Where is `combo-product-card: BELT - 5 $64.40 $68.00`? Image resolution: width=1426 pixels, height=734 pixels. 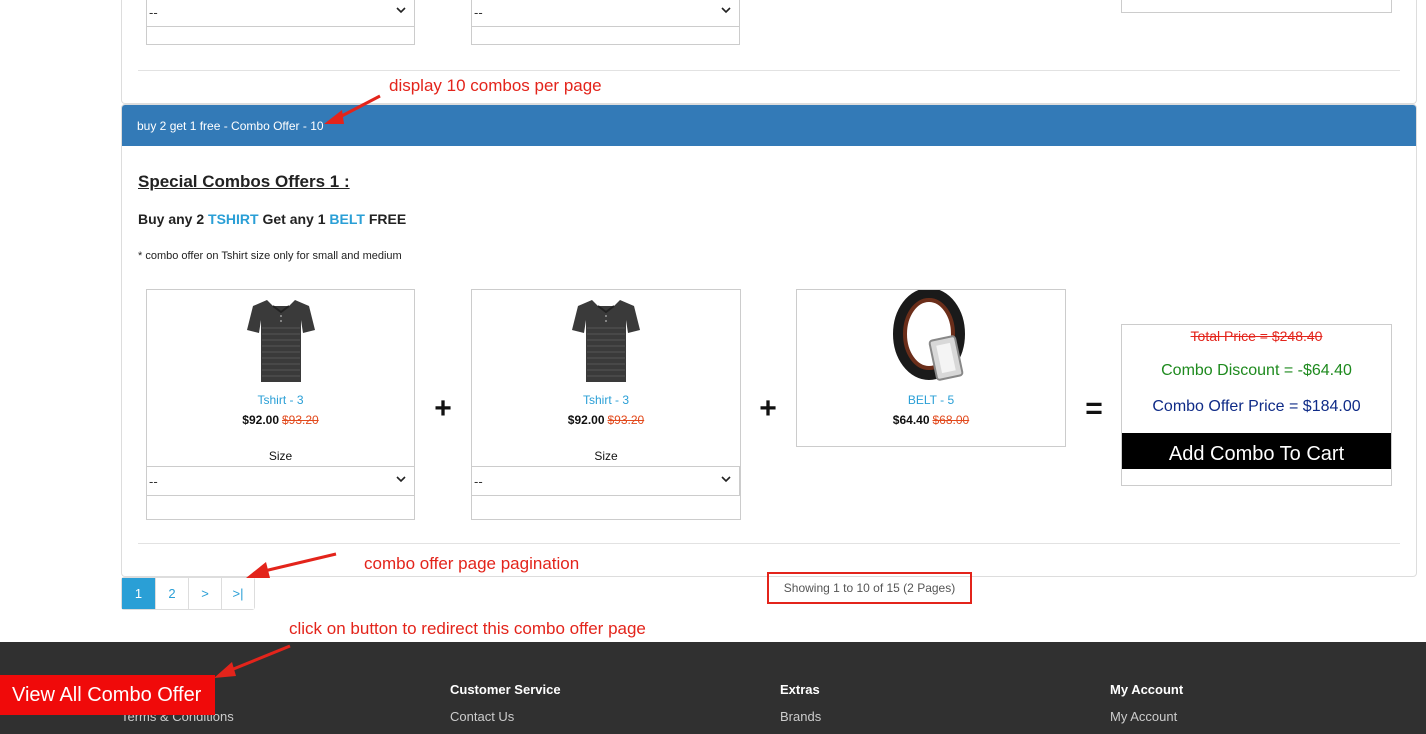 combo-product-card: BELT - 5 $64.40 $68.00 is located at coordinates (931, 368).